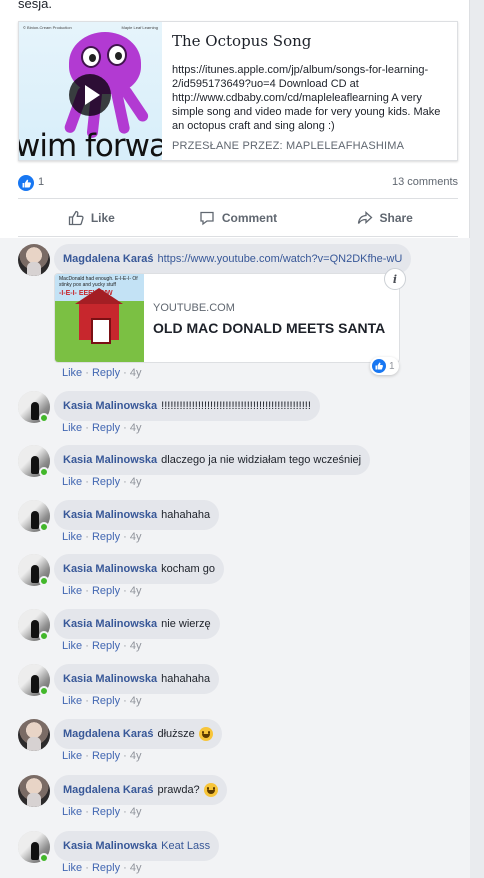 Image resolution: width=484 pixels, height=878 pixels. What do you see at coordinates (425, 182) in the screenshot?
I see `comments-count: 13 comments` at bounding box center [425, 182].